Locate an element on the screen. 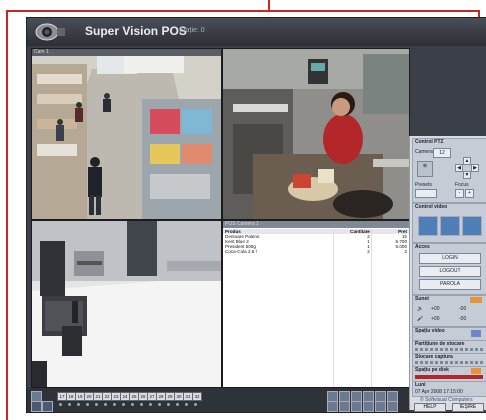 The height and width of the screenshot is (420, 486). audio-section: Sunet 🔊 +00 -00 🎤 +00 -00 is located at coordinates (449, 311).